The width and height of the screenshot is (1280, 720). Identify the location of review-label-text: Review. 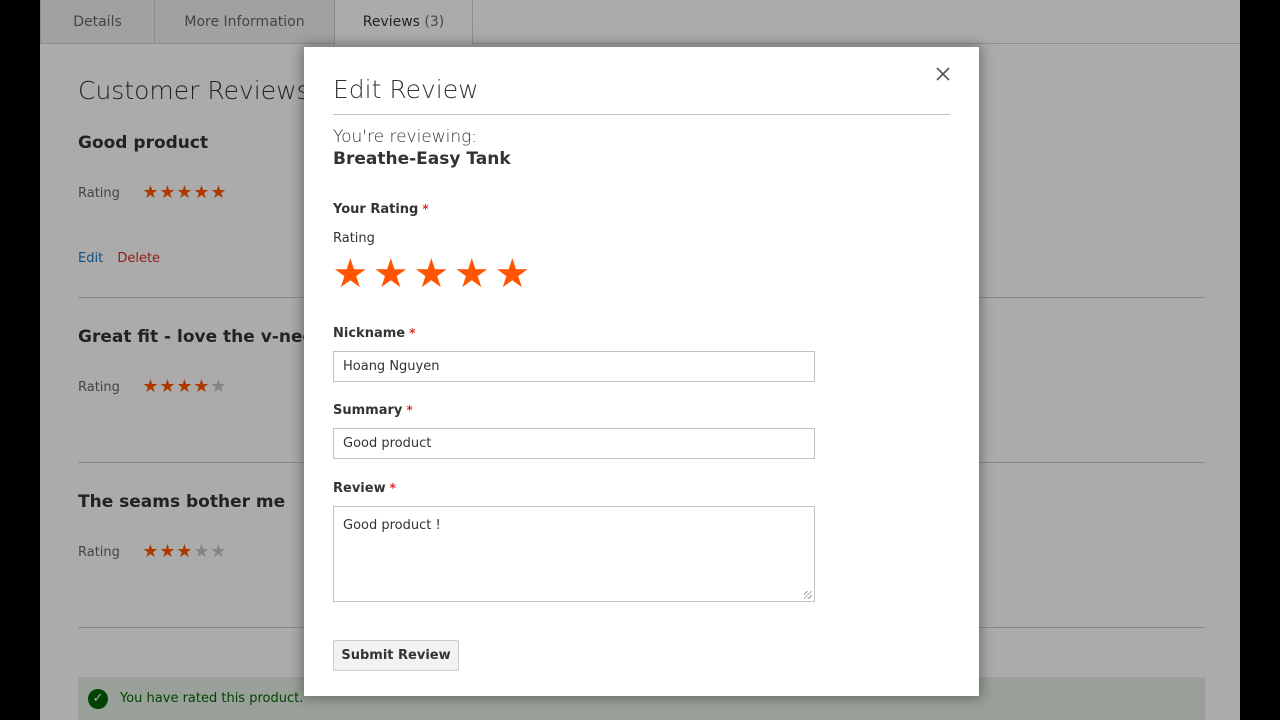
(359, 488).